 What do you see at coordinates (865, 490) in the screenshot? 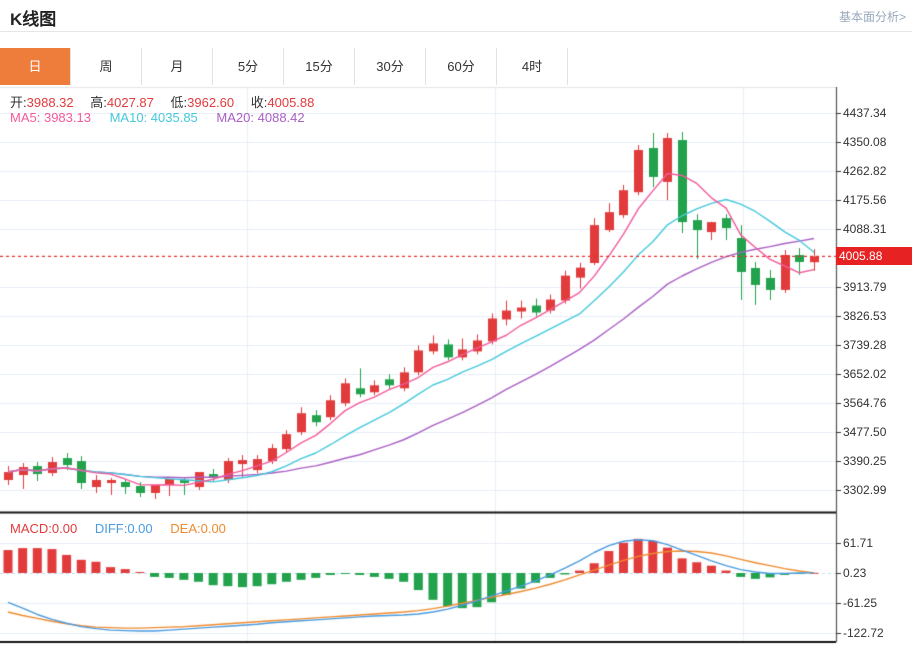
I see `price-axis-tick-label: 3302.99` at bounding box center [865, 490].